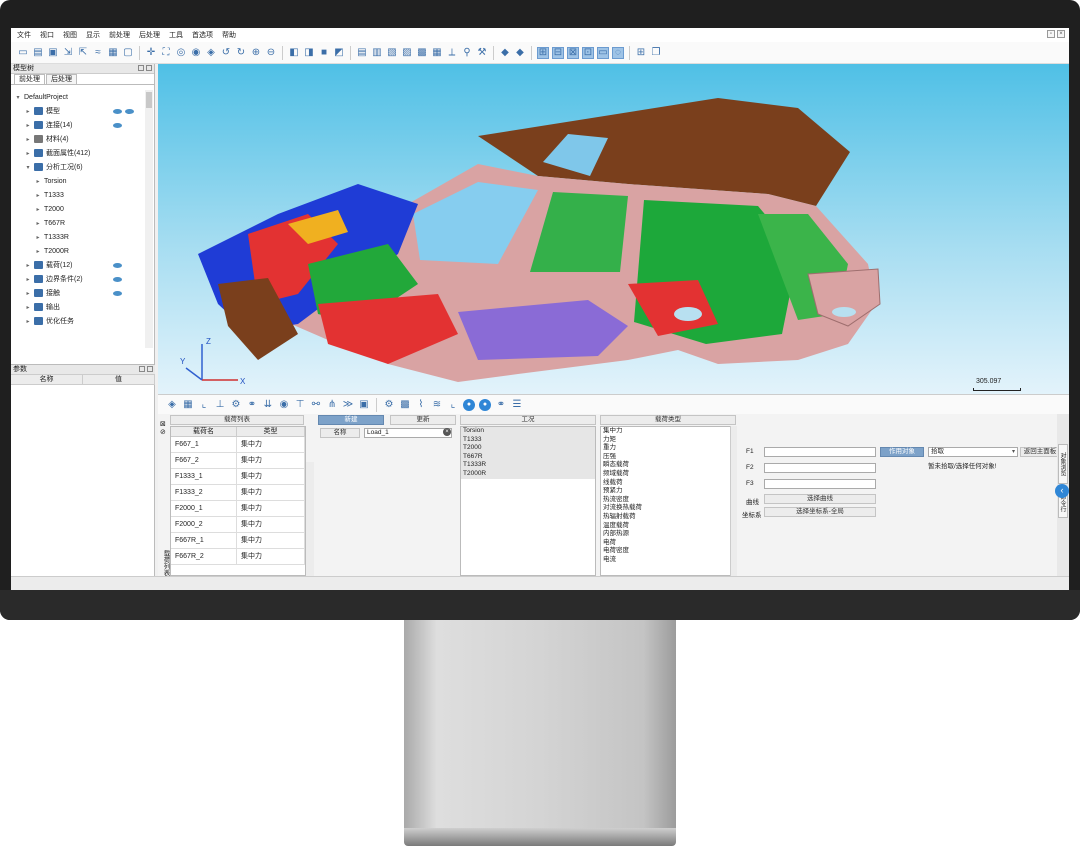 This screenshot has width=1080, height=848. Describe the element at coordinates (238, 461) in the screenshot. I see `table-row: F667_2 集中力` at that location.